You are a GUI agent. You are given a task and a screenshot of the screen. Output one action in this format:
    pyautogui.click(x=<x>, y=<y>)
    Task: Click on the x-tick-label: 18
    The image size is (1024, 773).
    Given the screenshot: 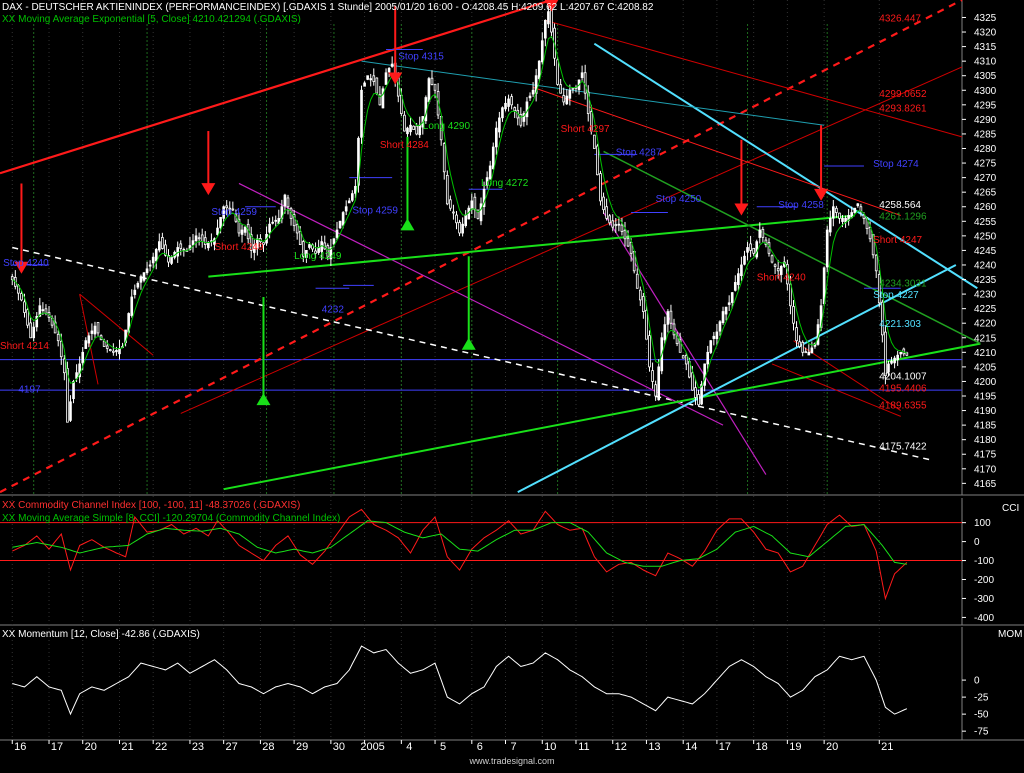 What is the action you would take?
    pyautogui.click(x=762, y=747)
    